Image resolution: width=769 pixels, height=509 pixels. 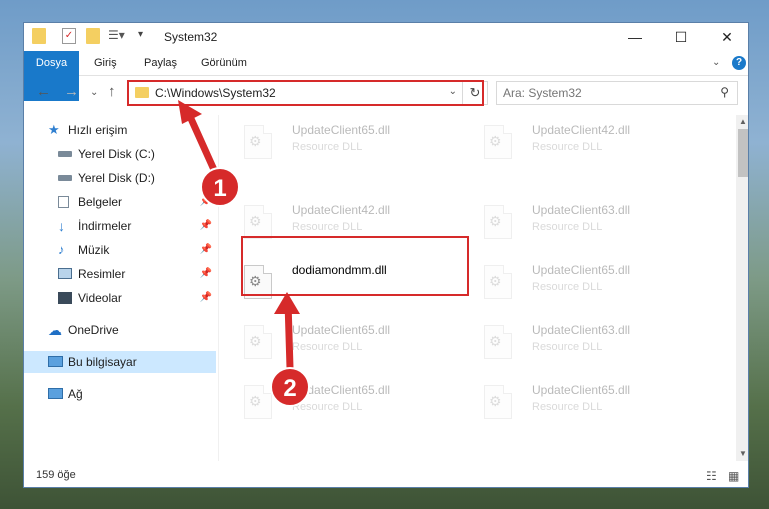 I want to click on file-item: ⚙ UpdateClient42.dll Resource DLL, so click(x=599, y=146).